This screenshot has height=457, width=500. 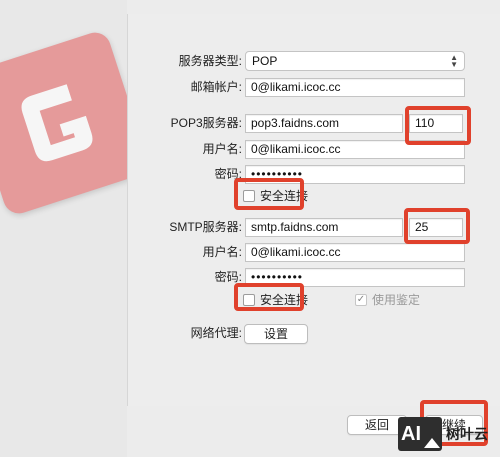 I want to click on email-account-field: 0@likami.icoc.cc, so click(x=355, y=87).